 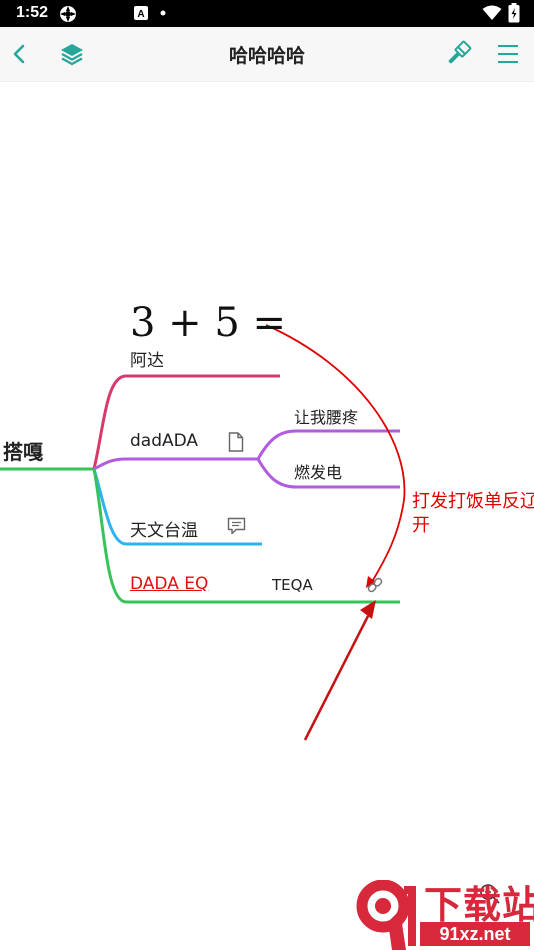 I want to click on watermark-brand: 下载站, so click(x=479, y=905).